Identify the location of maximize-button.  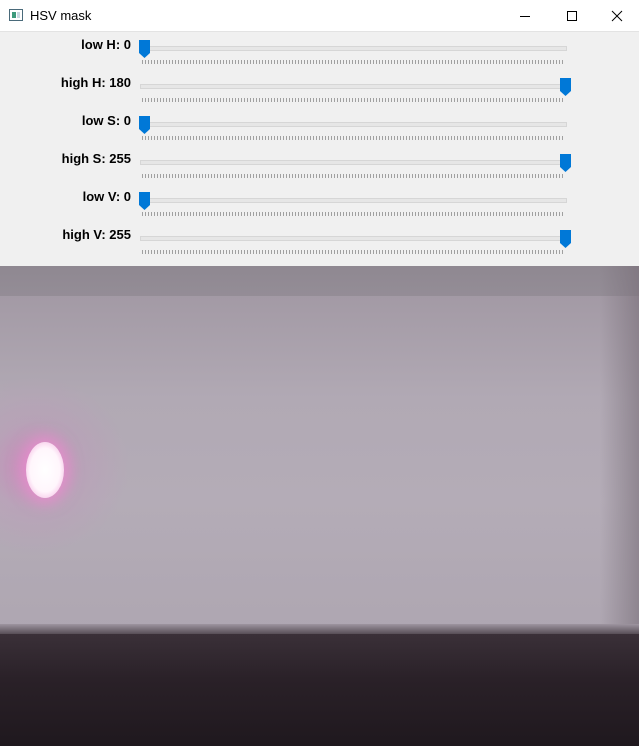
(572, 15).